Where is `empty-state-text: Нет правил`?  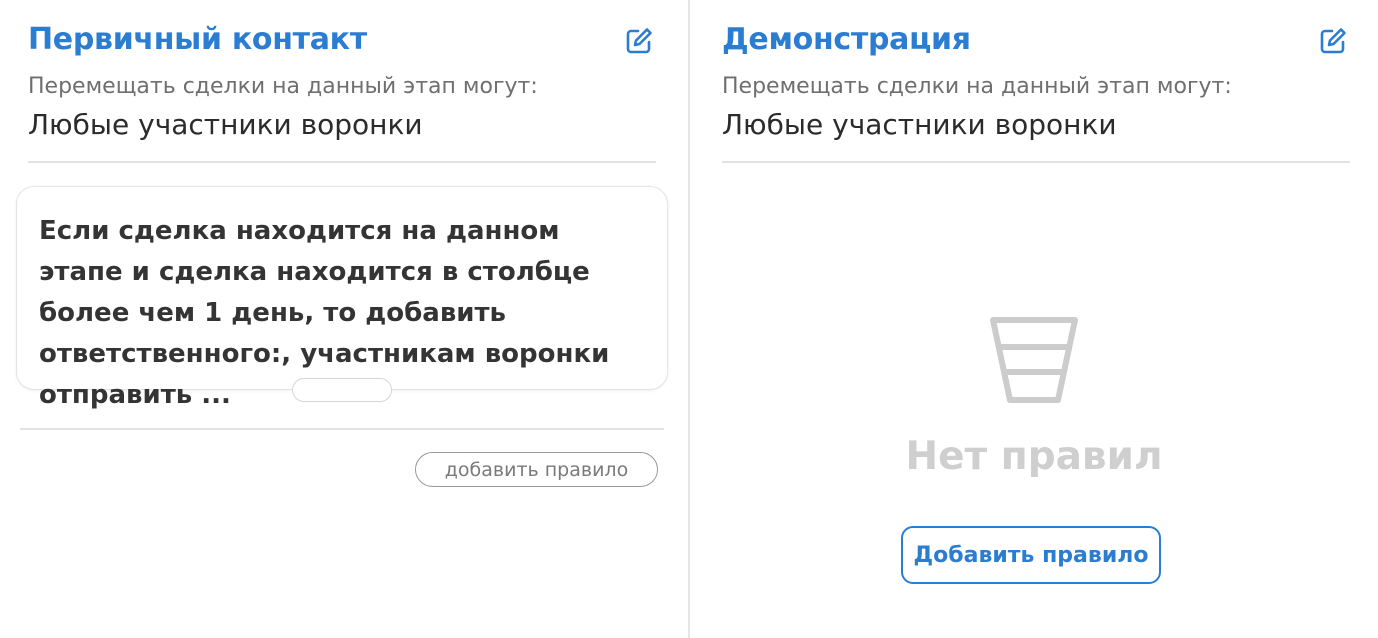
empty-state-text: Нет правил is located at coordinates (1034, 456).